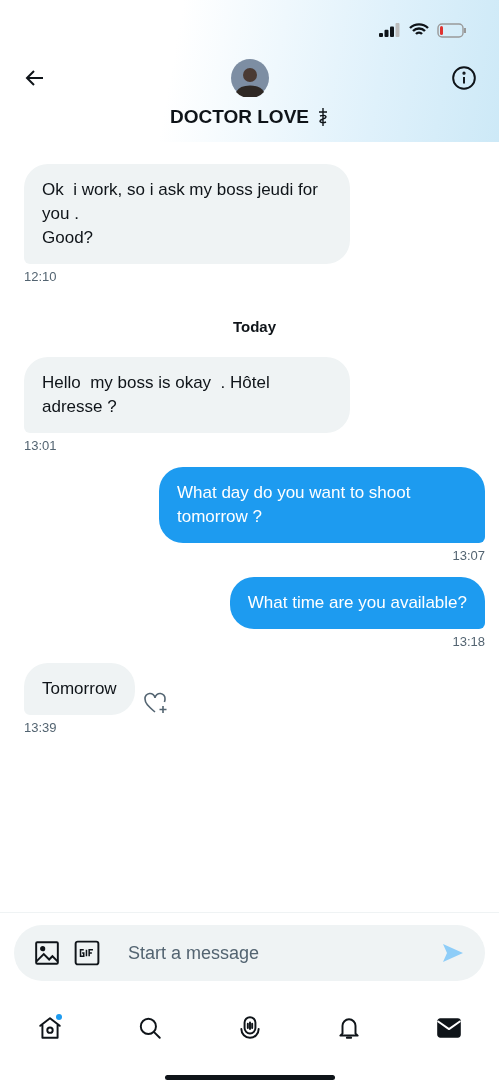  I want to click on avatar, so click(249, 78).